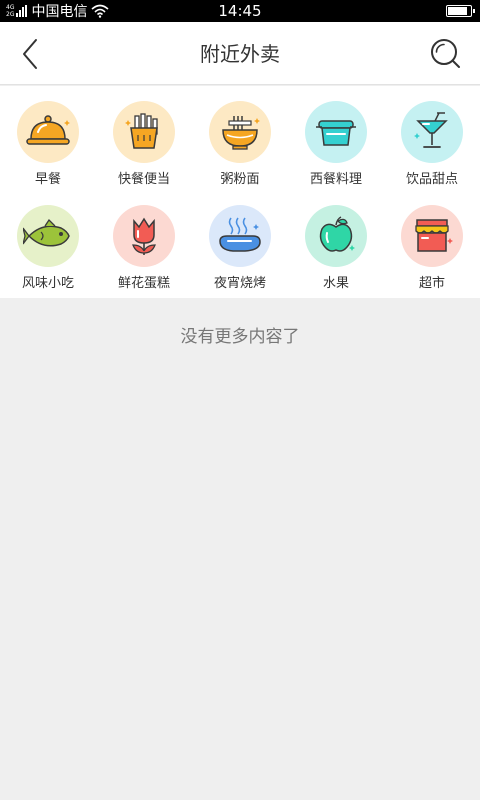  Describe the element at coordinates (239, 283) in the screenshot. I see `category-label: 夜宵烧烤` at that location.